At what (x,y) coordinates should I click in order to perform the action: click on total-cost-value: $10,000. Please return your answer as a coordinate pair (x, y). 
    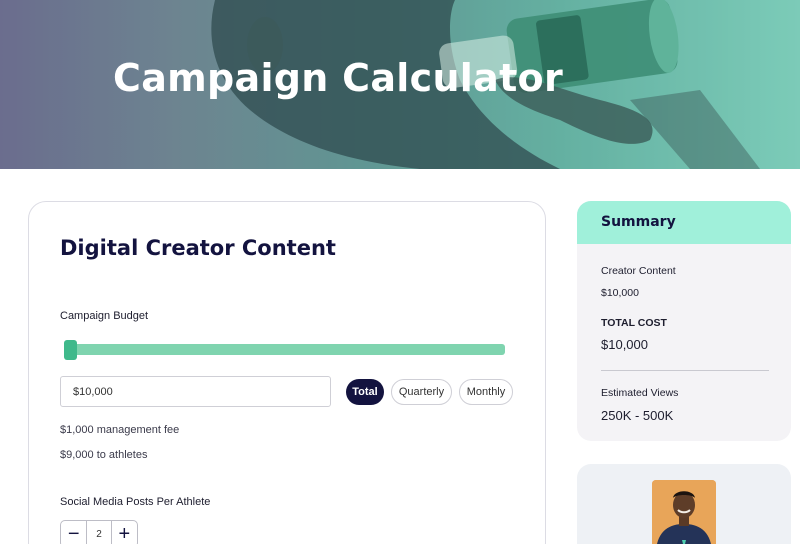
    Looking at the image, I should click on (624, 344).